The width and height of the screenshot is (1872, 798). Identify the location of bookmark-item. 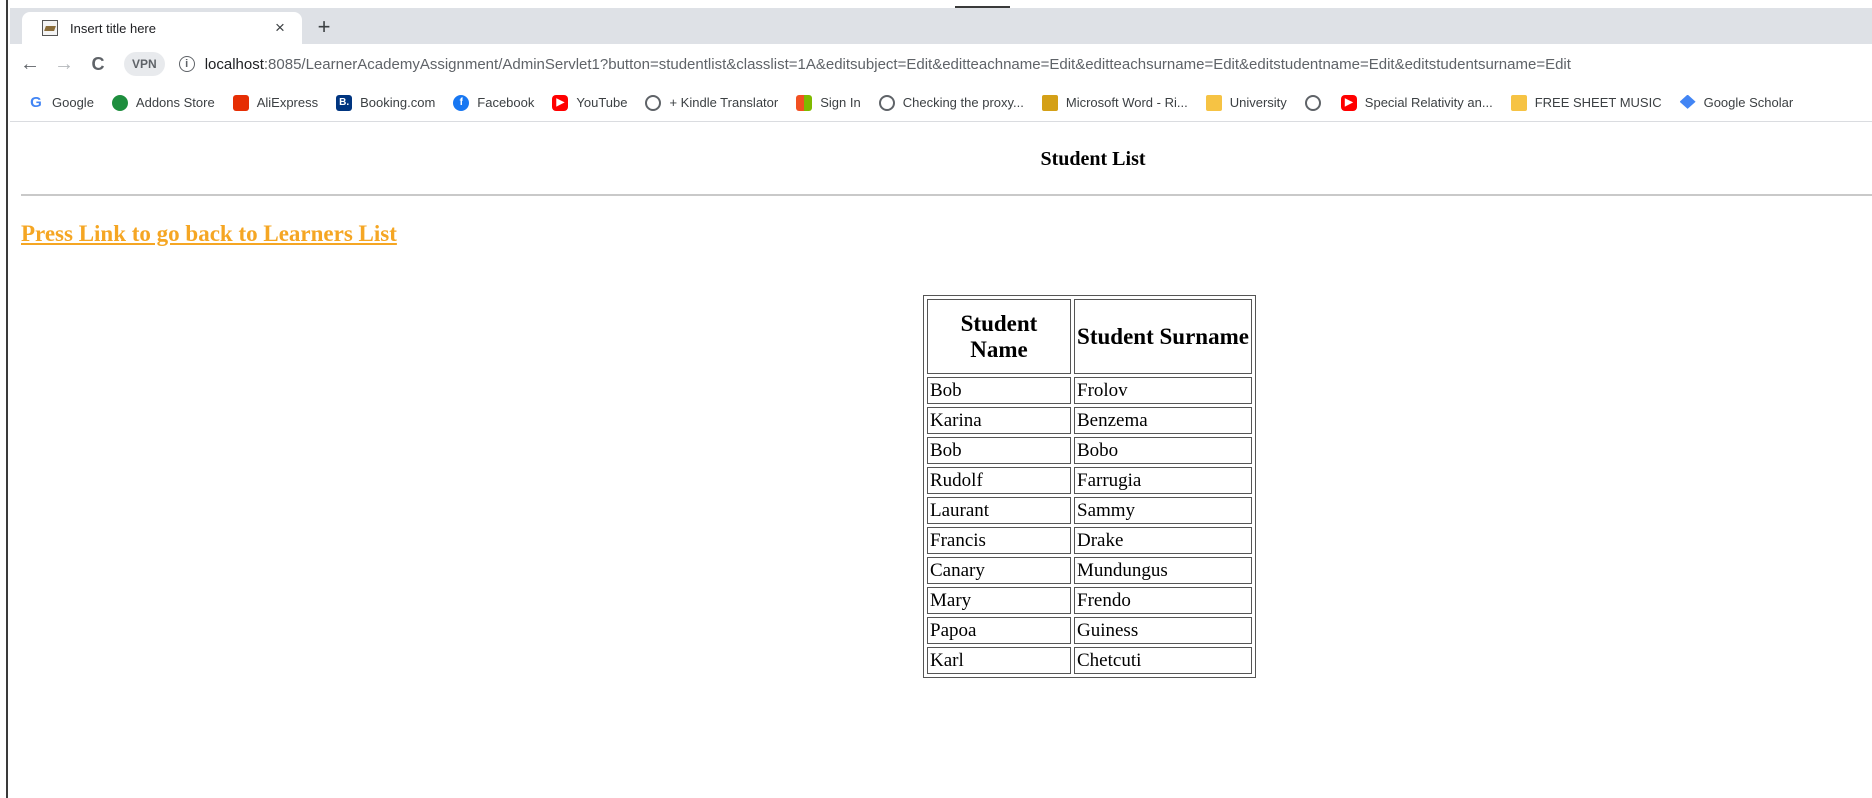
(1316, 102).